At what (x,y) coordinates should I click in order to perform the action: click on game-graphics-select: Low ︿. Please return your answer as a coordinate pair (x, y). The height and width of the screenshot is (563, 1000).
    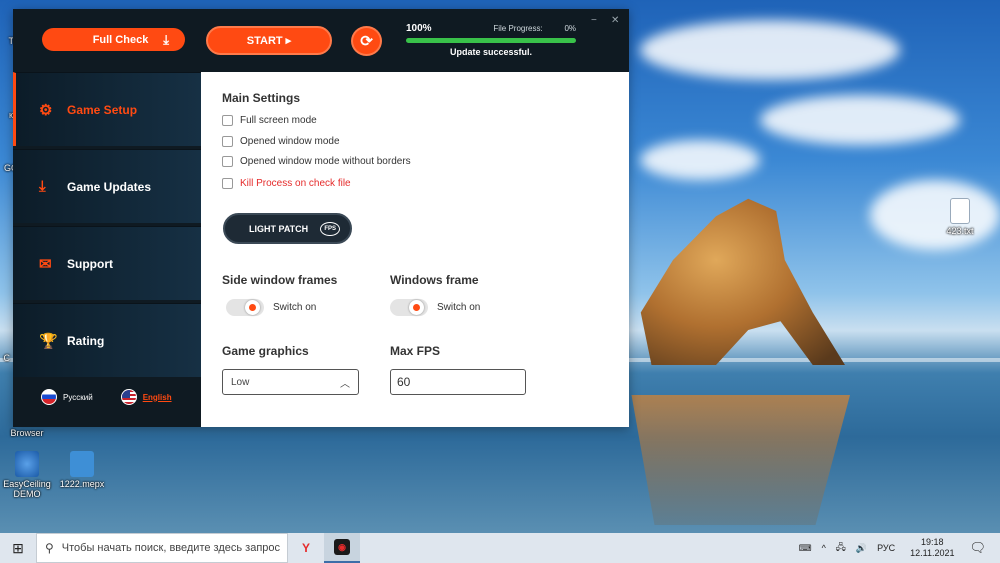
    Looking at the image, I should click on (290, 382).